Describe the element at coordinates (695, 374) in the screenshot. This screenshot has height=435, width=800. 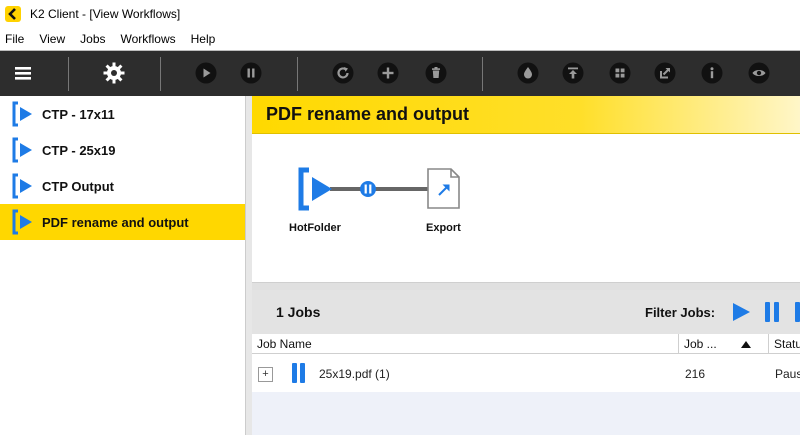
I see `job-number-cell: 216` at that location.